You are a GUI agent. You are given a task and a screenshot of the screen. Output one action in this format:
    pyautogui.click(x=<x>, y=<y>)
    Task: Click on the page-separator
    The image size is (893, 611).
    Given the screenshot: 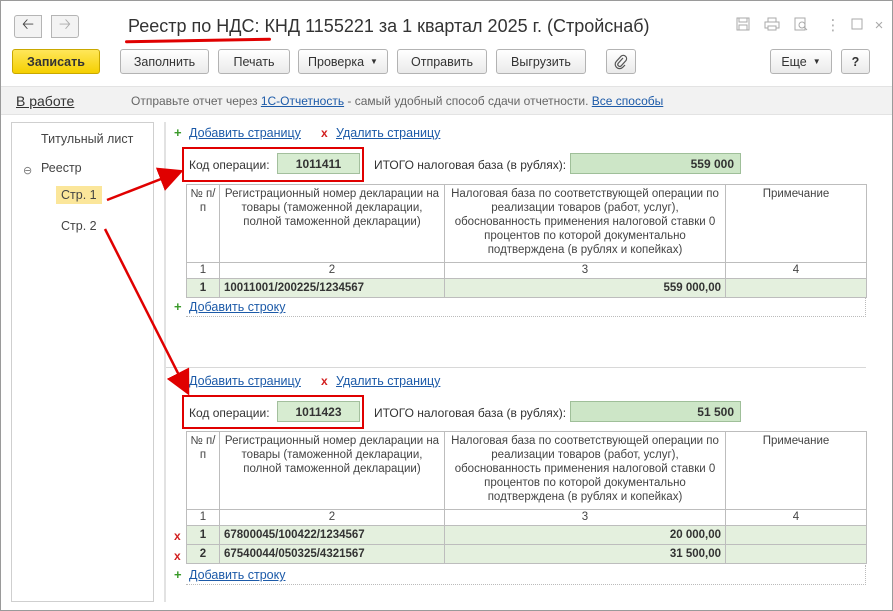 What is the action you would take?
    pyautogui.click(x=516, y=367)
    